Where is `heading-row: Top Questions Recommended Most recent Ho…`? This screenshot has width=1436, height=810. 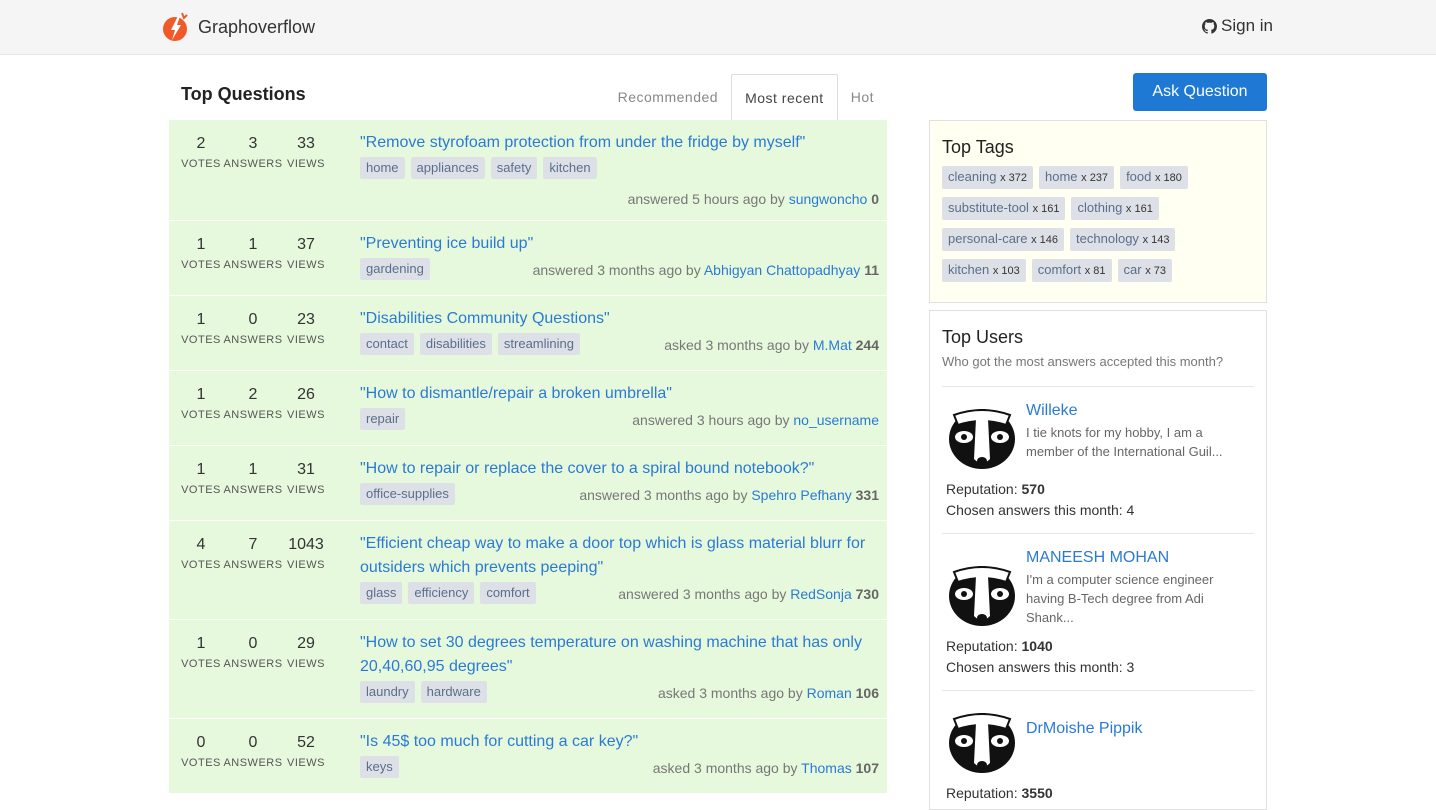
heading-row: Top Questions Recommended Most recent Ho… is located at coordinates (528, 96).